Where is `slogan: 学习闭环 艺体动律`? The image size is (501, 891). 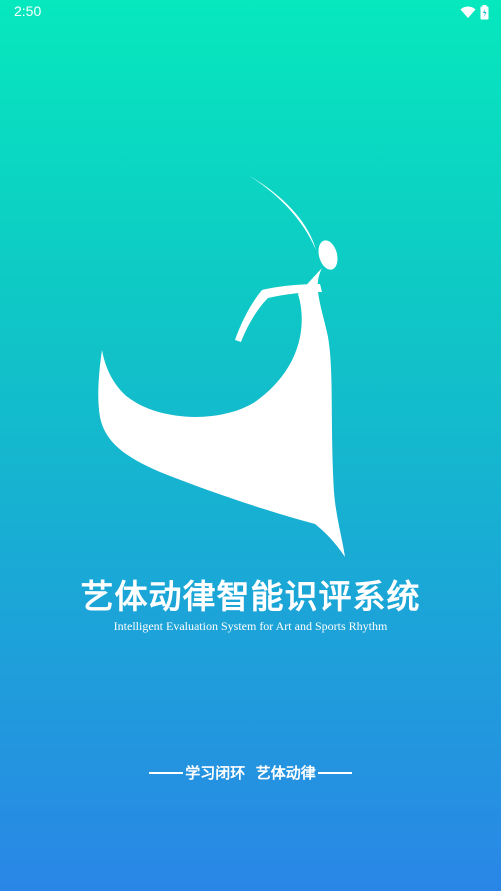 slogan: 学习闭环 艺体动律 is located at coordinates (250, 772).